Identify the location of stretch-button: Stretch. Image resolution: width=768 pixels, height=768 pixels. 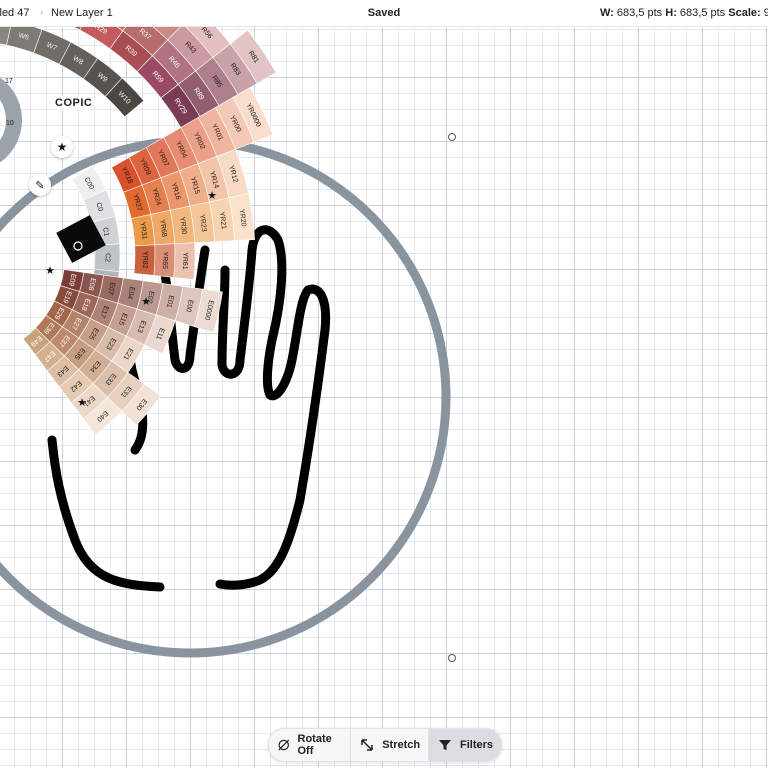
(389, 745).